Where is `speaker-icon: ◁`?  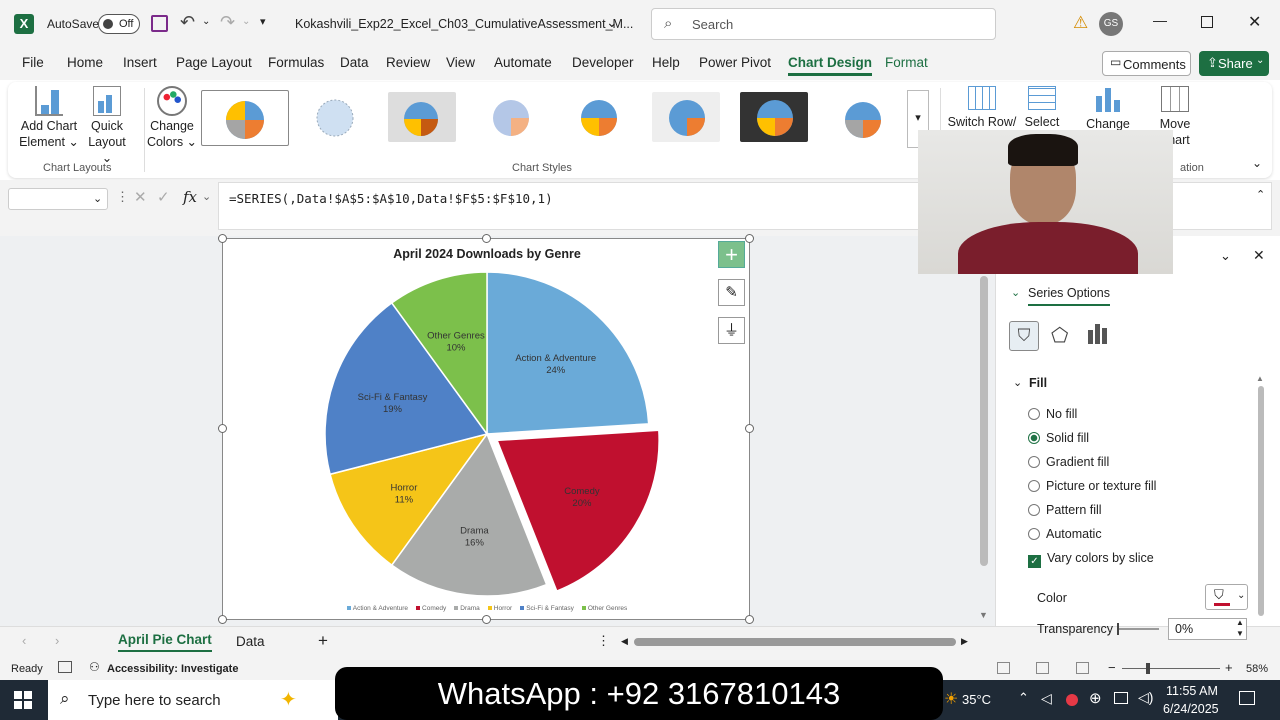 speaker-icon: ◁ is located at coordinates (1046, 698).